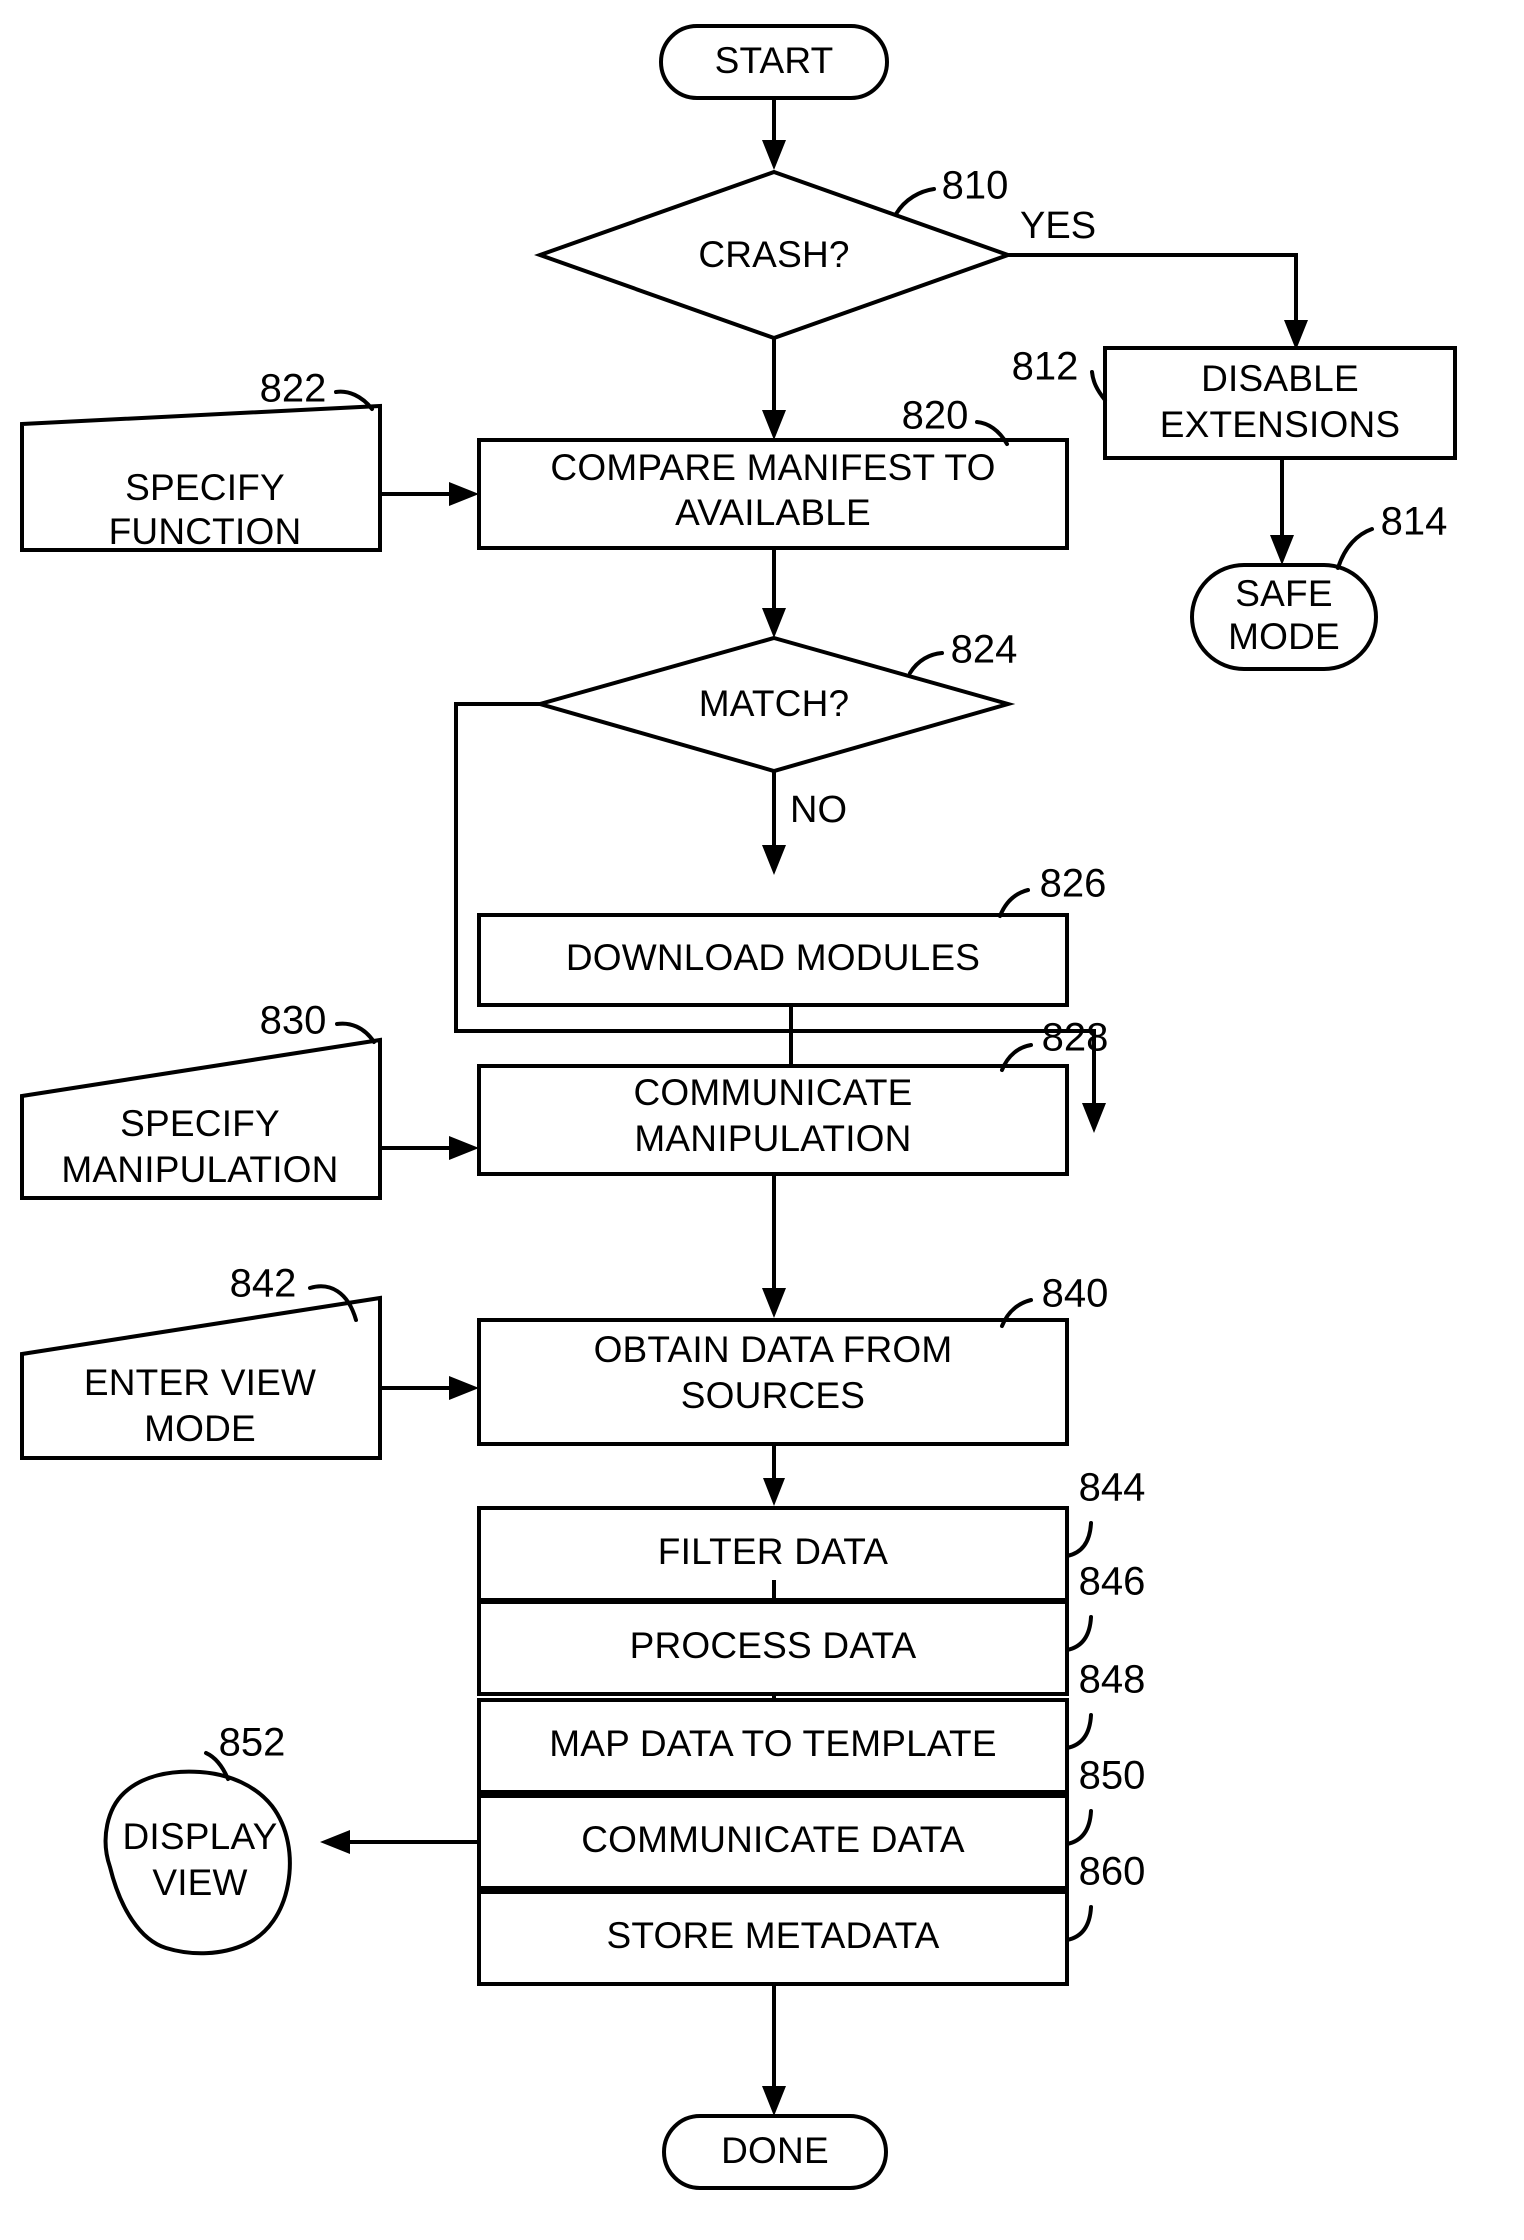 This screenshot has height=2240, width=1524. What do you see at coordinates (1105, 1896) in the screenshot?
I see `ref-860: 860` at bounding box center [1105, 1896].